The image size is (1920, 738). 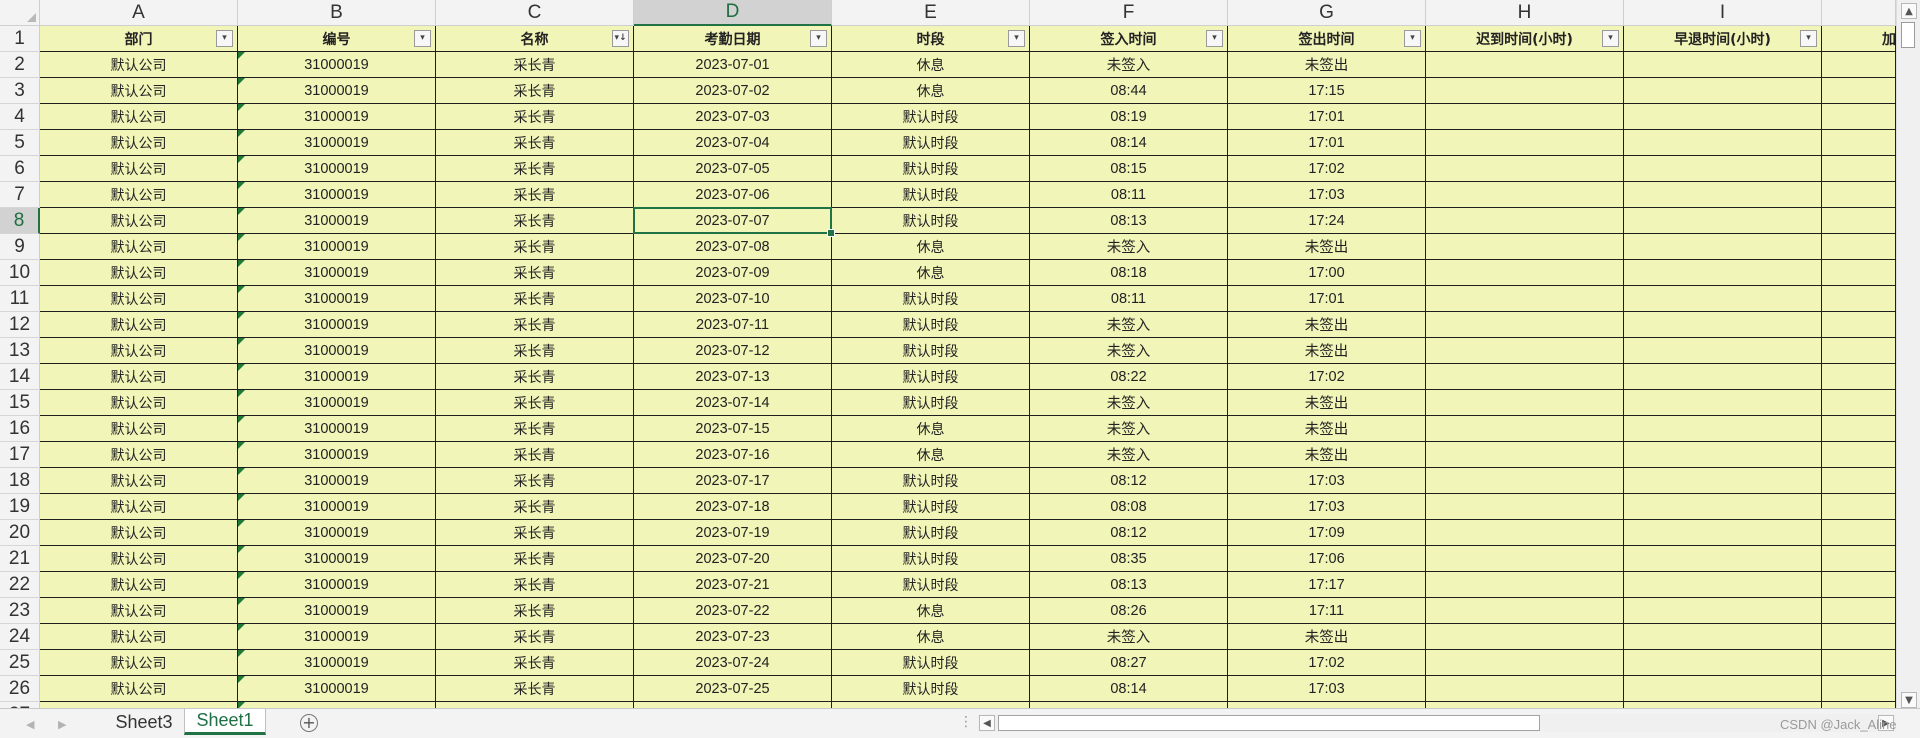 What do you see at coordinates (20, 273) in the screenshot?
I see `row-header-10: 10` at bounding box center [20, 273].